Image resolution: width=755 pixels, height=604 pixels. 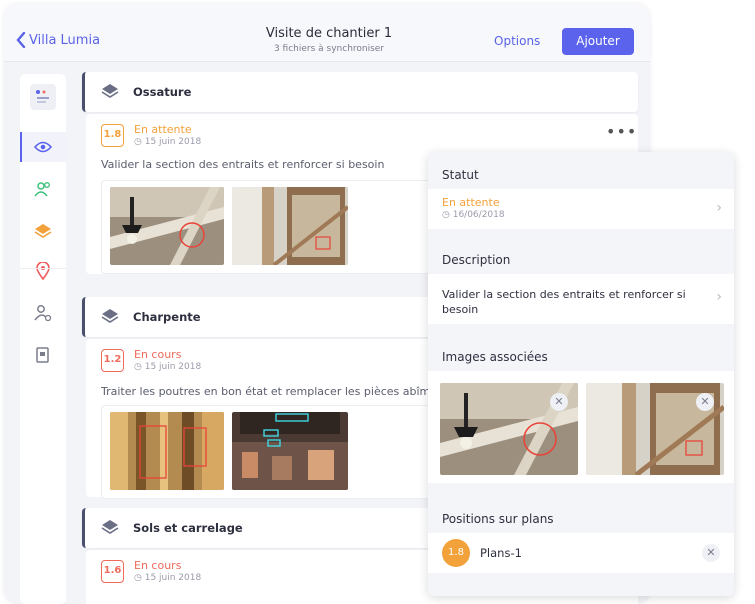 What do you see at coordinates (43, 268) in the screenshot?
I see `sidebar-divider` at bounding box center [43, 268].